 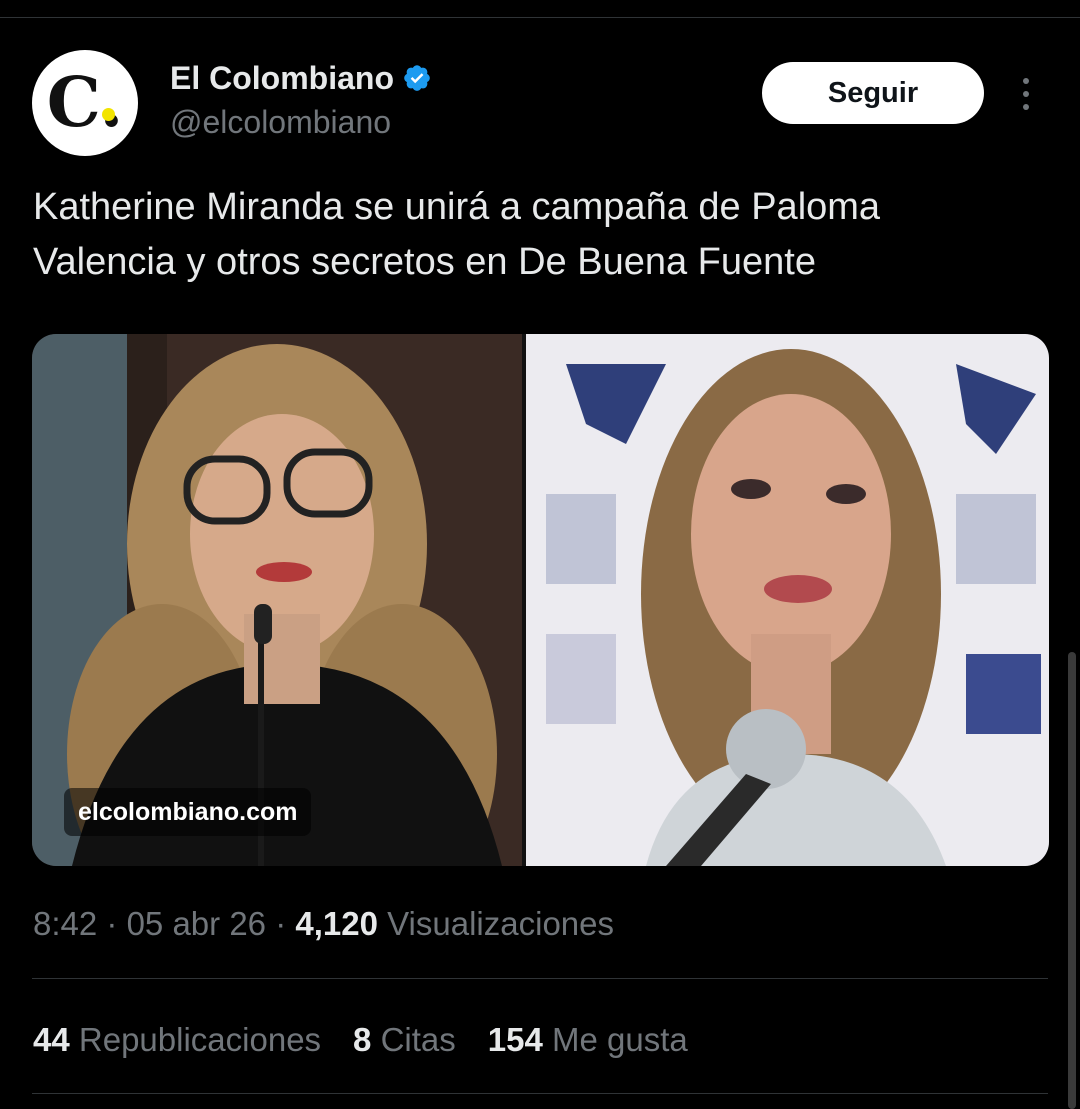 What do you see at coordinates (540, 17) in the screenshot?
I see `top-divider` at bounding box center [540, 17].